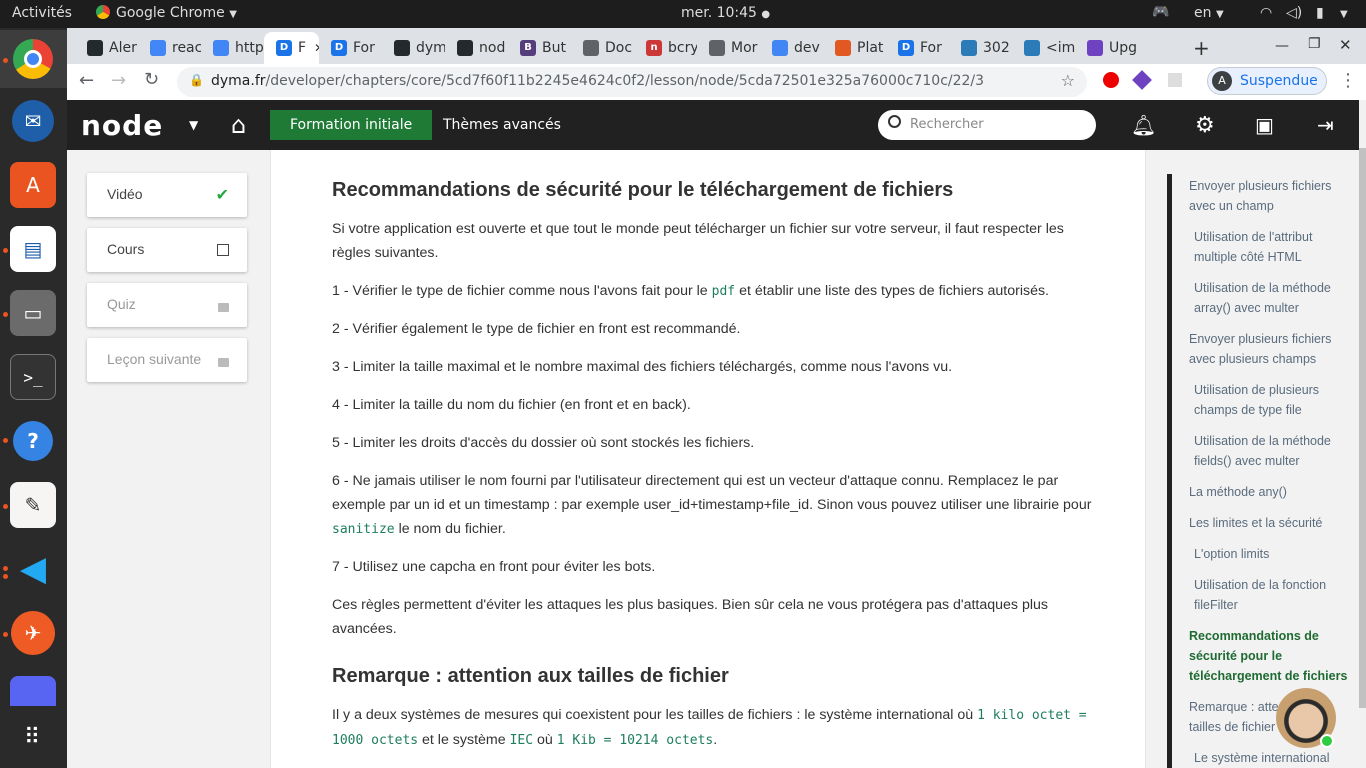 The height and width of the screenshot is (768, 1366). Describe the element at coordinates (1269, 196) in the screenshot. I see `toc-item: Envoyer plusieurs fichiers avec un champ` at that location.